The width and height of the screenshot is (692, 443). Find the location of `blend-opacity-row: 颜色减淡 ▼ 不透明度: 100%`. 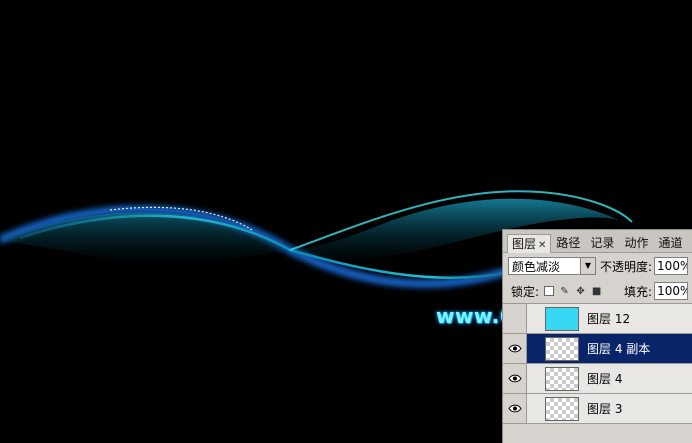

blend-opacity-row: 颜色减淡 ▼ 不透明度: 100% is located at coordinates (597, 266).